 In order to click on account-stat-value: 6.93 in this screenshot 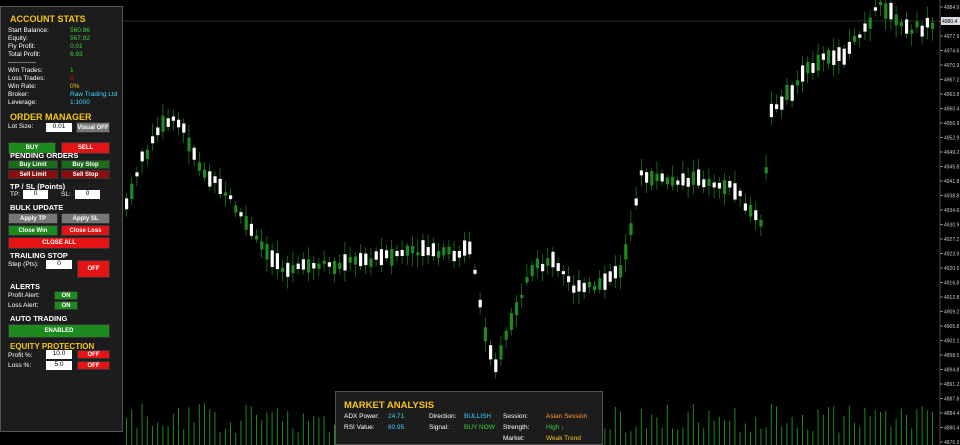, I will do `click(76, 54)`.